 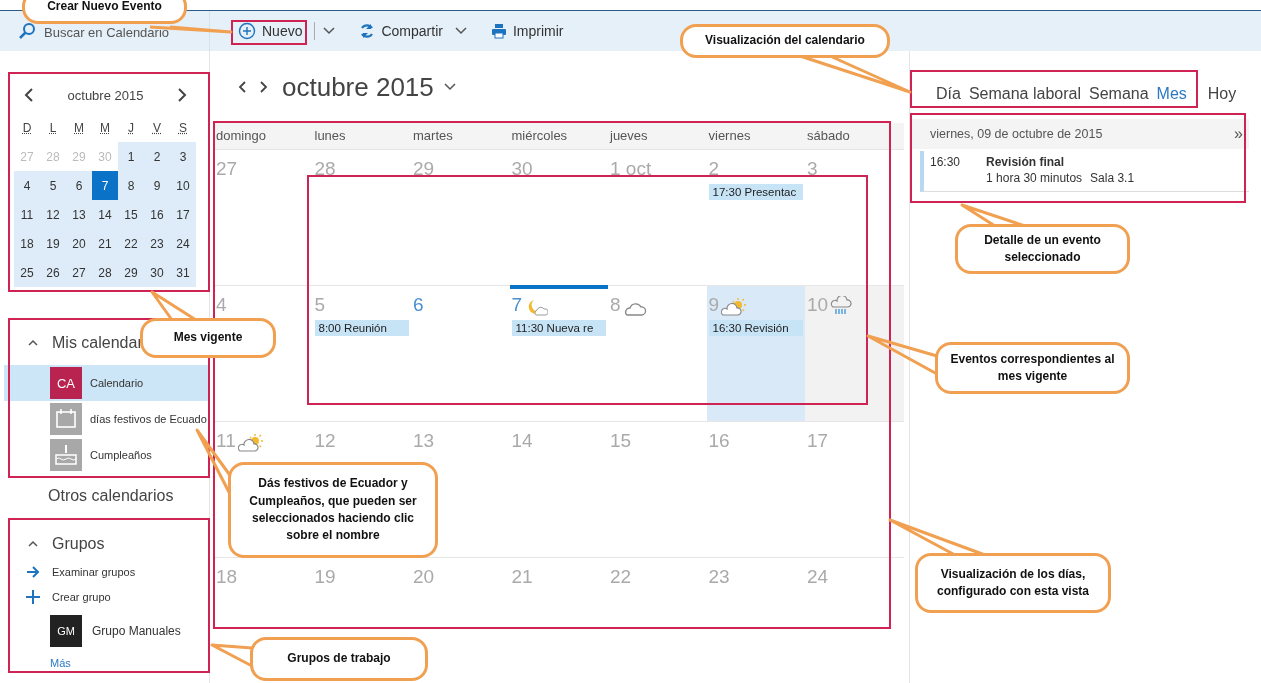 I want to click on cake-icon, so click(x=66, y=455).